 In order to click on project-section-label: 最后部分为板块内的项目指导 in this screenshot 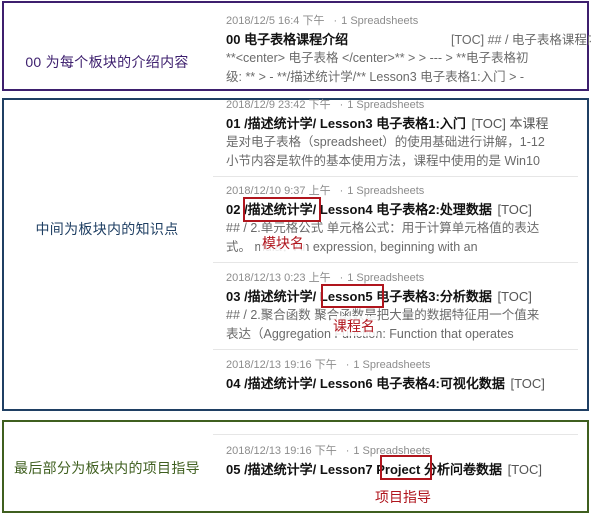, I will do `click(107, 468)`.